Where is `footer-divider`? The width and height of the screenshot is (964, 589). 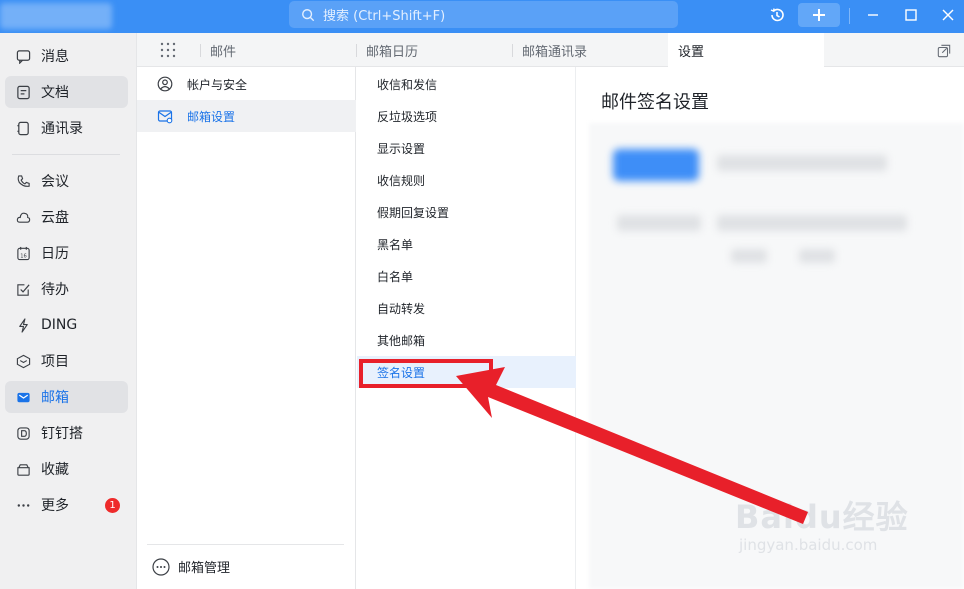 footer-divider is located at coordinates (245, 544).